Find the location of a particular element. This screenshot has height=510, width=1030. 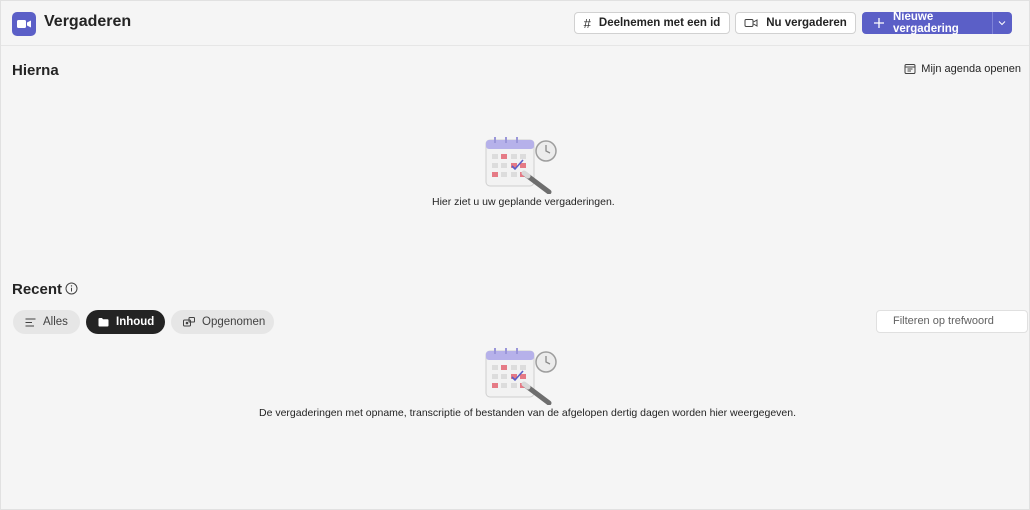

new-meeting-dropdown is located at coordinates (1002, 23).